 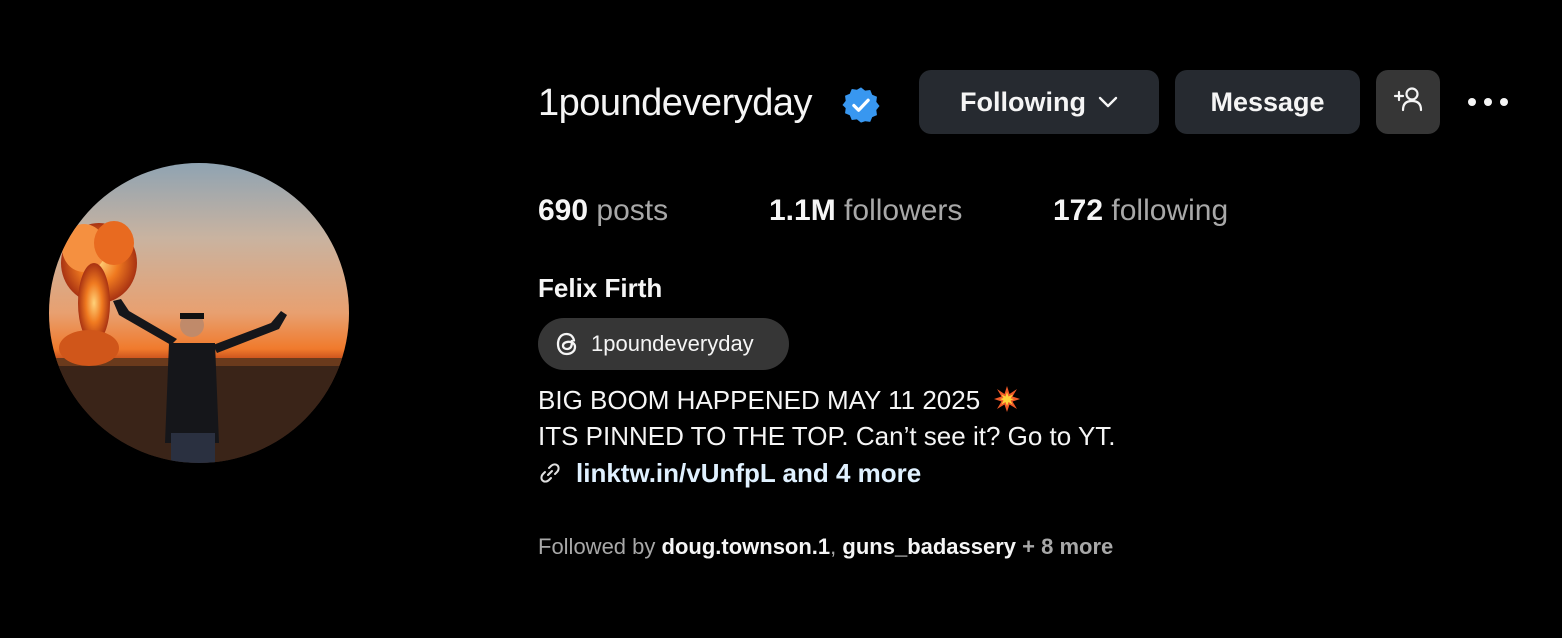 What do you see at coordinates (1007, 399) in the screenshot?
I see `collision-emoji-icon` at bounding box center [1007, 399].